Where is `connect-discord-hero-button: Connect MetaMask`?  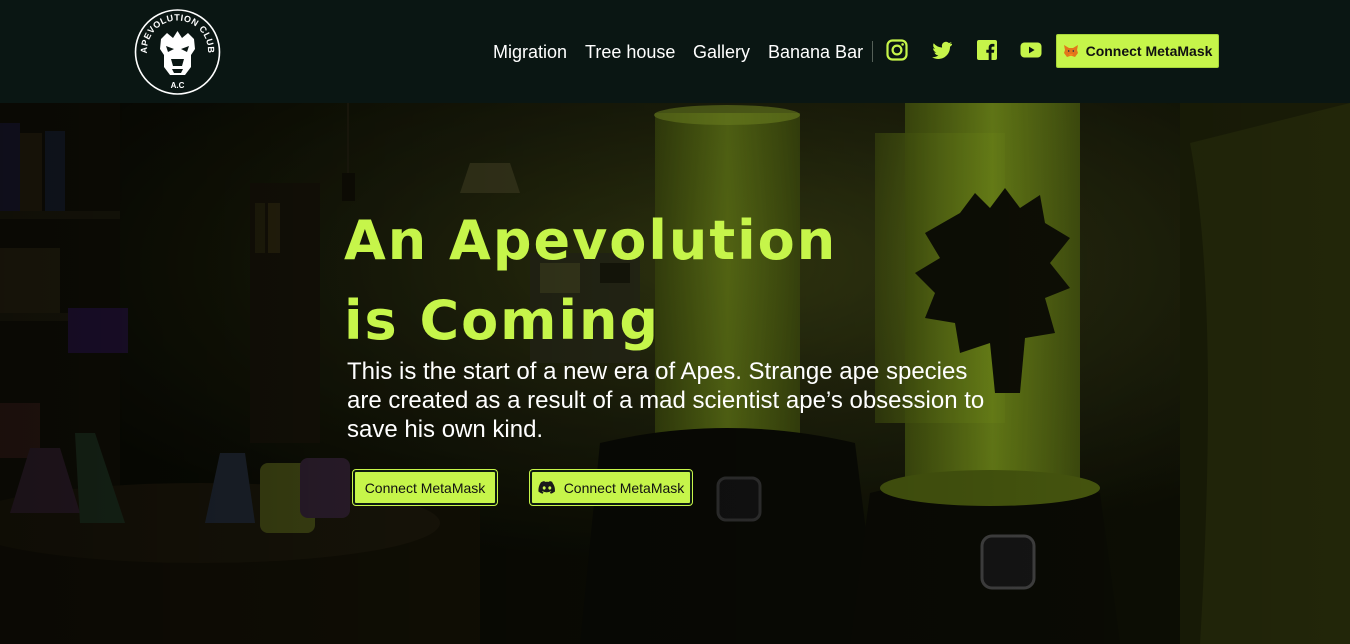
connect-discord-hero-button: Connect MetaMask is located at coordinates (611, 487).